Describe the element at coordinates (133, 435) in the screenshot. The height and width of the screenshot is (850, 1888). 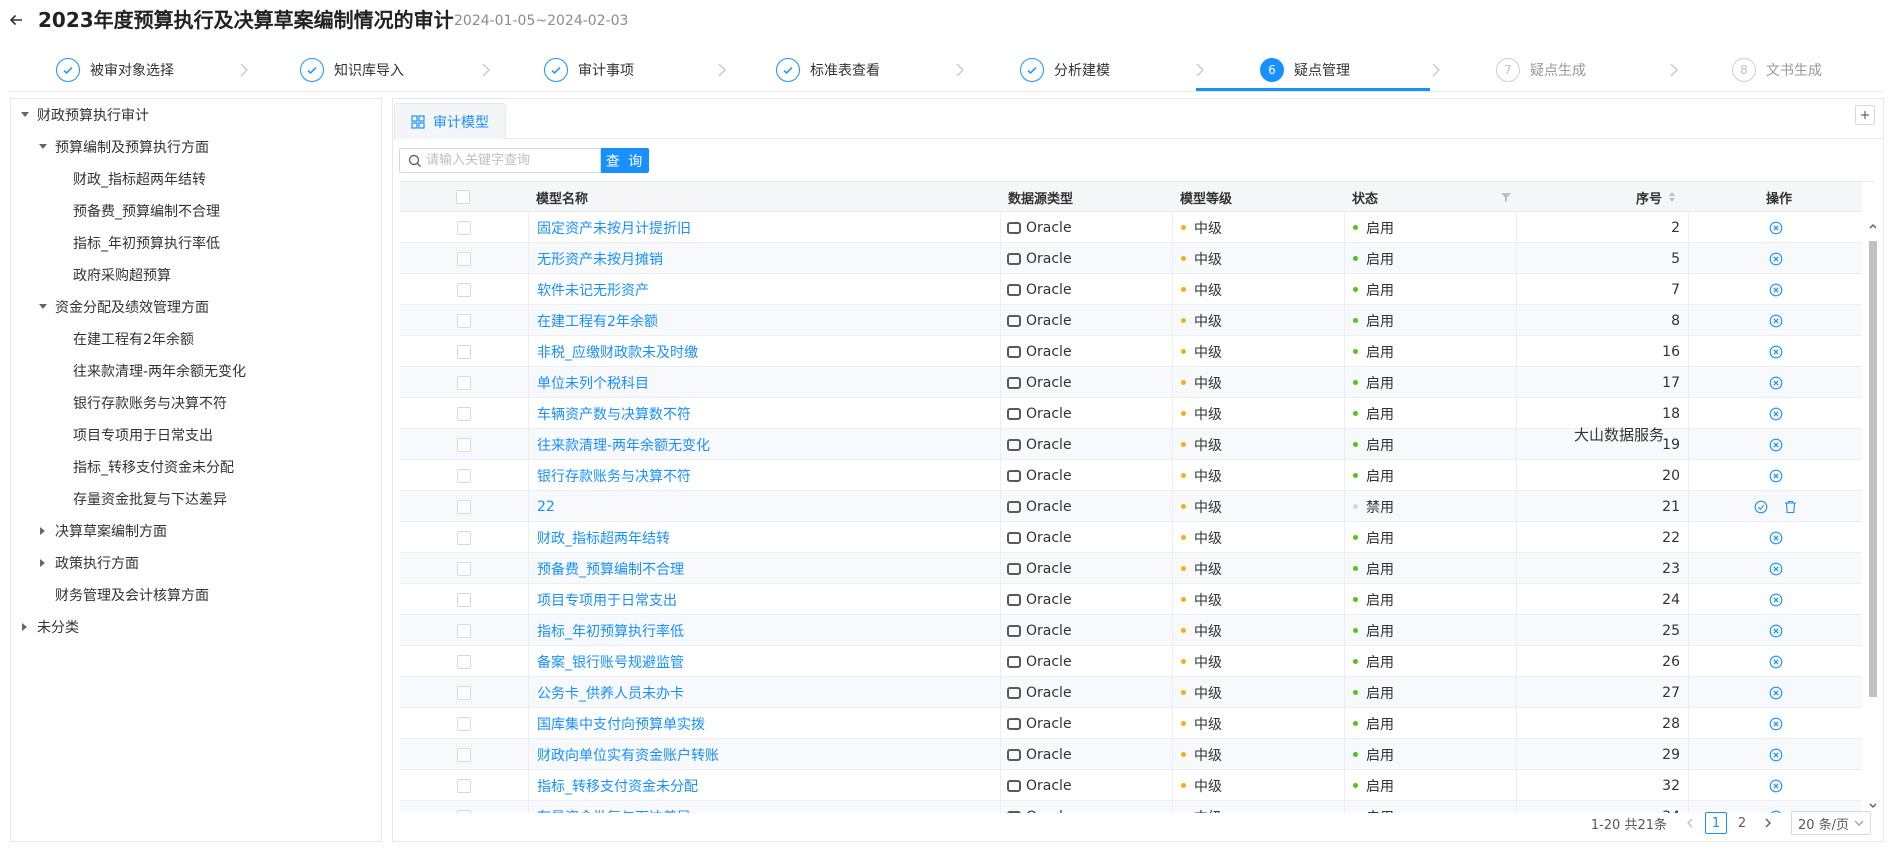
I see `tree-node: 项目专项用于日常支出` at that location.